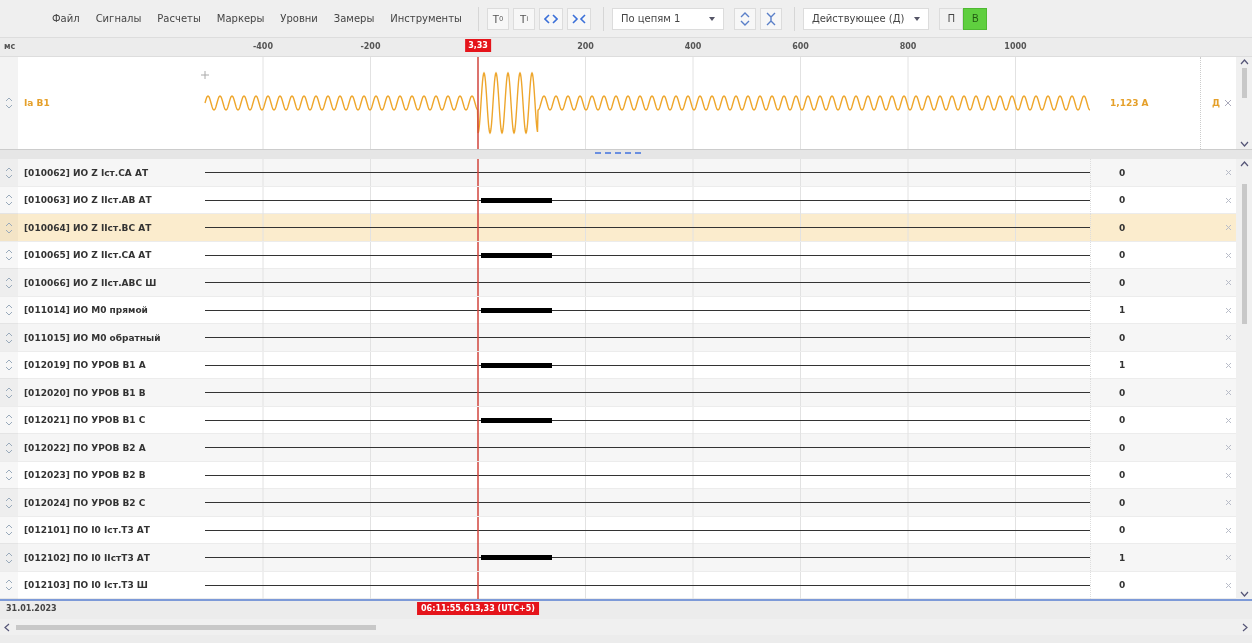  Describe the element at coordinates (975, 18) in the screenshot. I see `toggle-button: В` at that location.